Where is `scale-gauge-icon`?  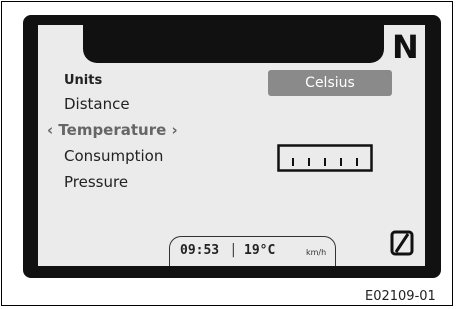
scale-gauge-icon is located at coordinates (325, 158).